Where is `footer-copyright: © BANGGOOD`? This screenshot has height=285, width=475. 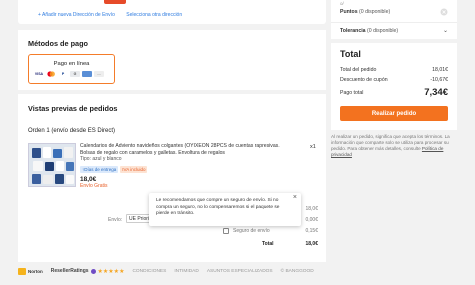 footer-copyright: © BANGGOOD is located at coordinates (297, 271).